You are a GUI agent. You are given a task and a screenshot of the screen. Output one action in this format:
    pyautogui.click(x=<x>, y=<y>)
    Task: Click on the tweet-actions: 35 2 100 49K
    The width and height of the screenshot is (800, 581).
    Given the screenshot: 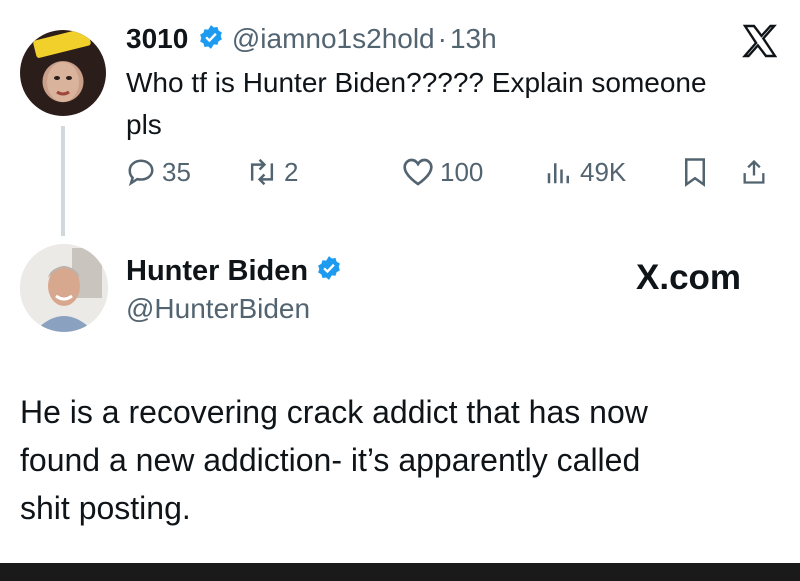 What is the action you would take?
    pyautogui.click(x=456, y=172)
    